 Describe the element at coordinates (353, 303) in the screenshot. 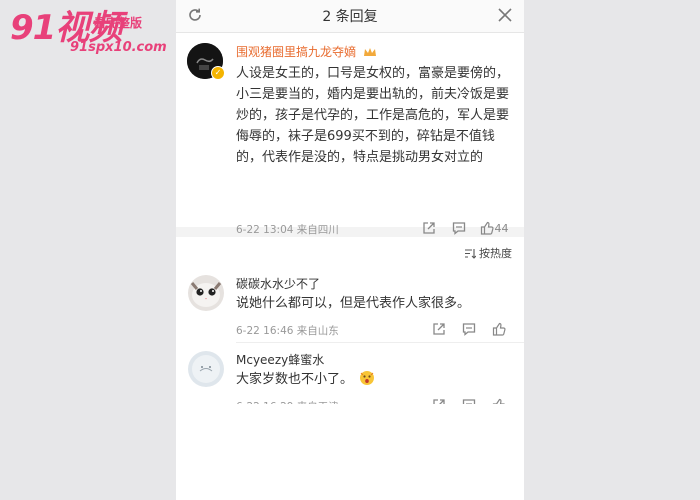

I see `reply-text: 说她什么都可以，但是代表作人家很多。` at that location.